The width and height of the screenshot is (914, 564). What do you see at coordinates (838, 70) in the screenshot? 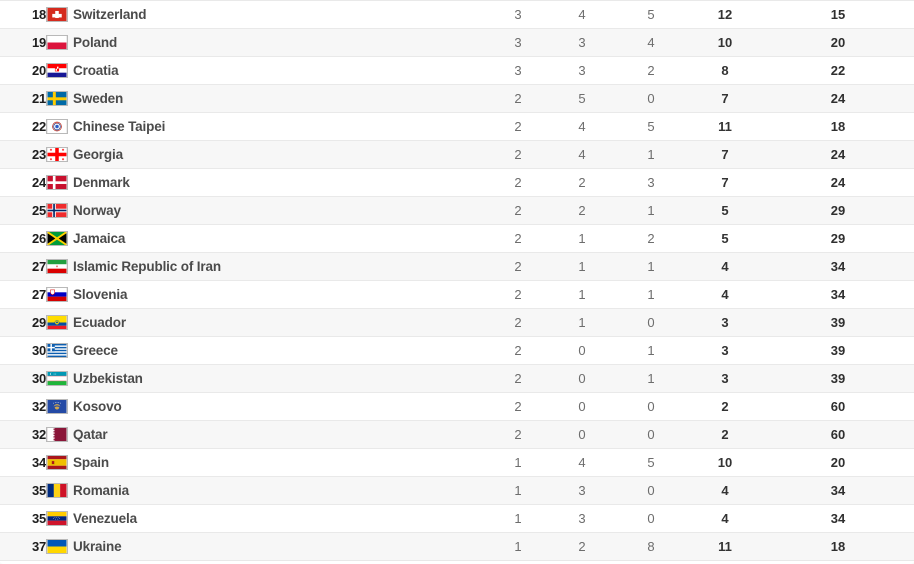
I see `overall-rank-cell: 22` at bounding box center [838, 70].